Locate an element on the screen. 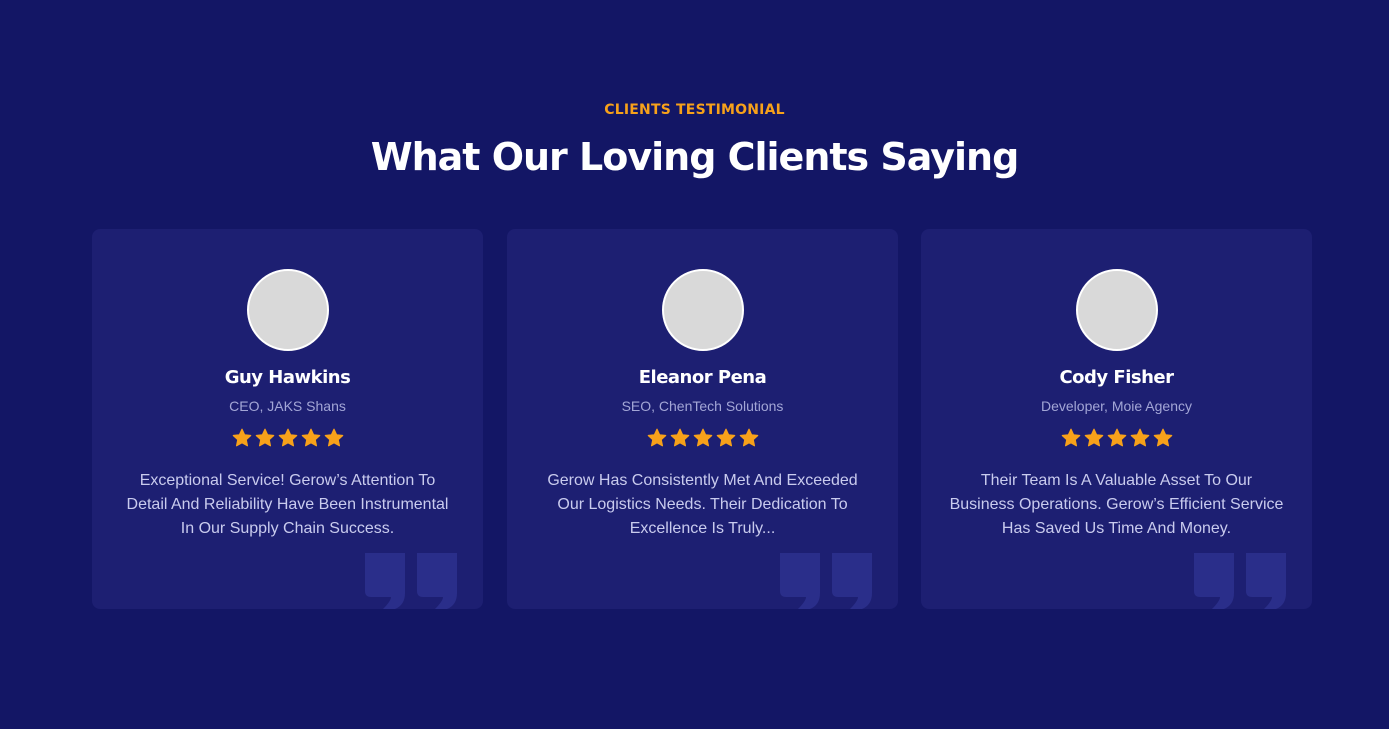 This screenshot has height=729, width=1389. client-name: Eleanor Pena is located at coordinates (702, 377).